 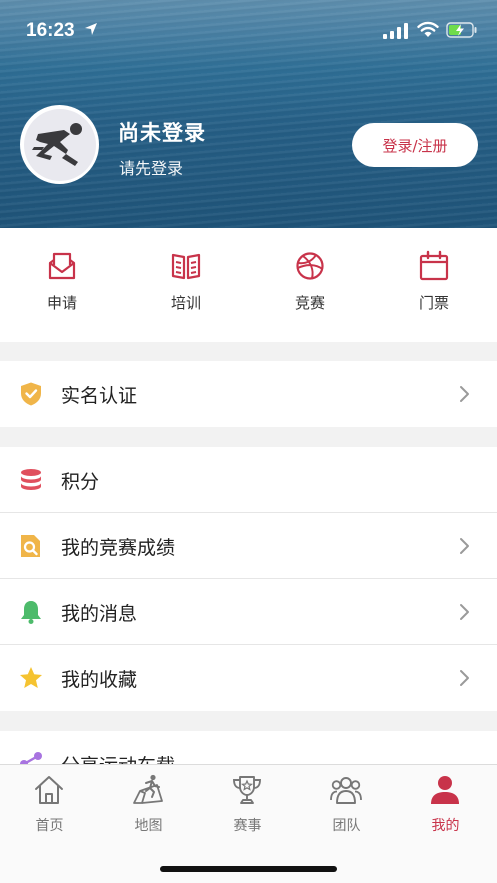 I want to click on menu-item-label: 分享运动车载, so click(x=118, y=757).